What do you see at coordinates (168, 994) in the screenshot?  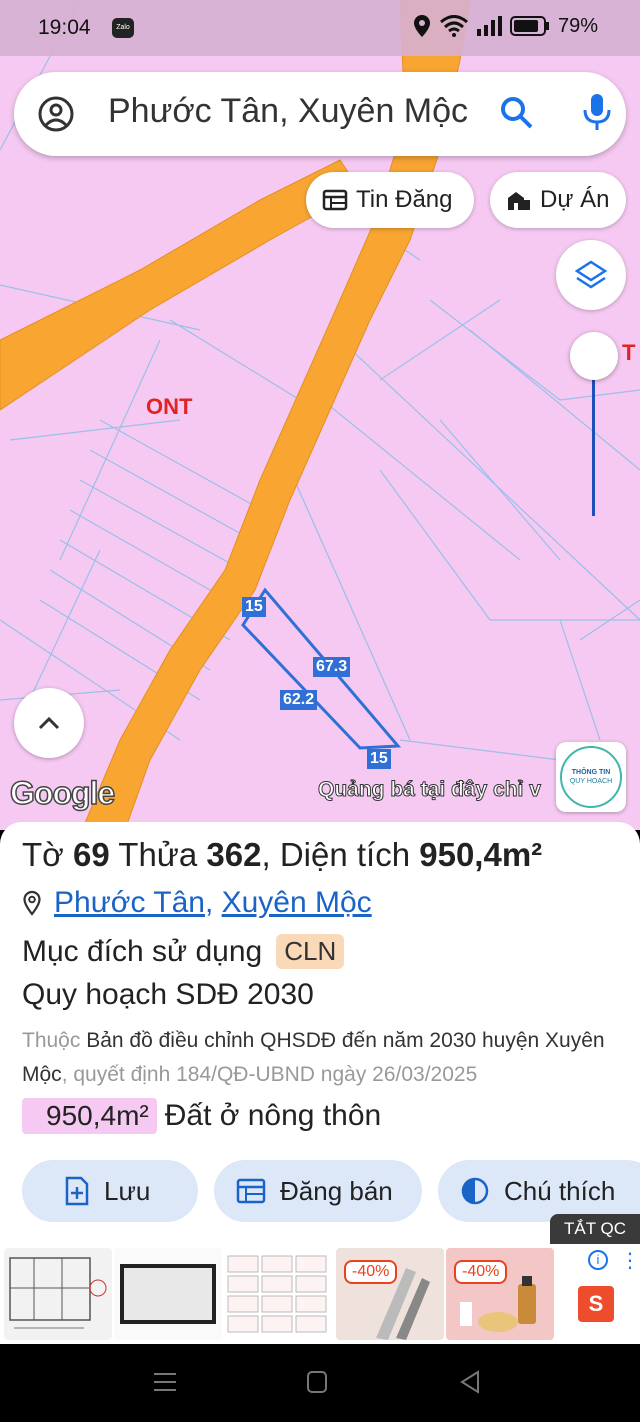 I see `plan-title: Quy hoạch SDĐ 2030` at bounding box center [168, 994].